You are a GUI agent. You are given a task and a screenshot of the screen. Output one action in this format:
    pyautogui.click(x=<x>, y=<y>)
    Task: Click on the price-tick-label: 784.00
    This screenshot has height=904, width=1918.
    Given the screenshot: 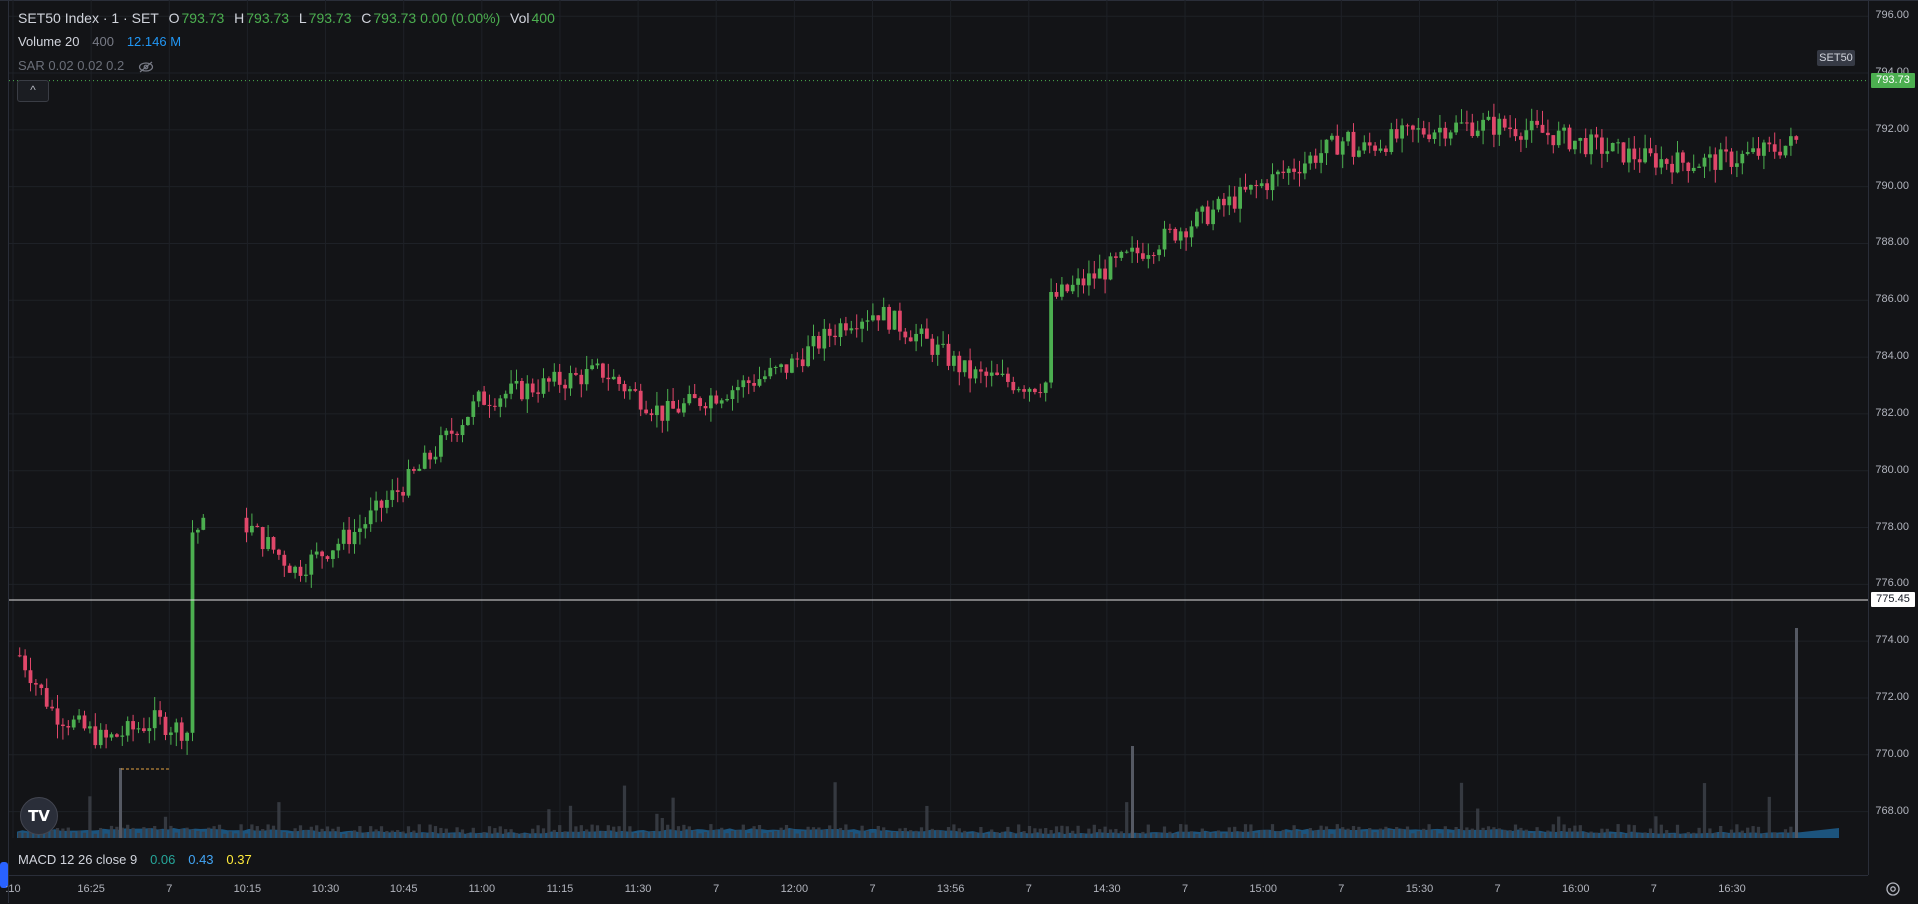 What is the action you would take?
    pyautogui.click(x=1892, y=356)
    